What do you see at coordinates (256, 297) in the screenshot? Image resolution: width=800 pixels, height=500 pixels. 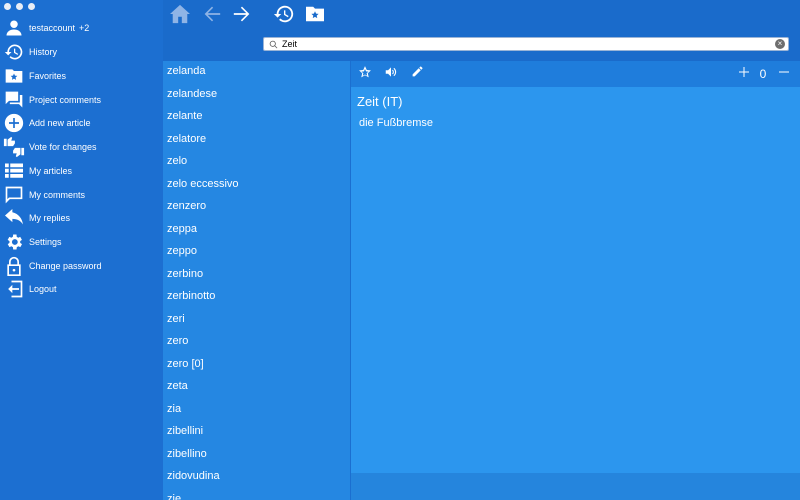 I see `word-list-item: zerbinotto` at bounding box center [256, 297].